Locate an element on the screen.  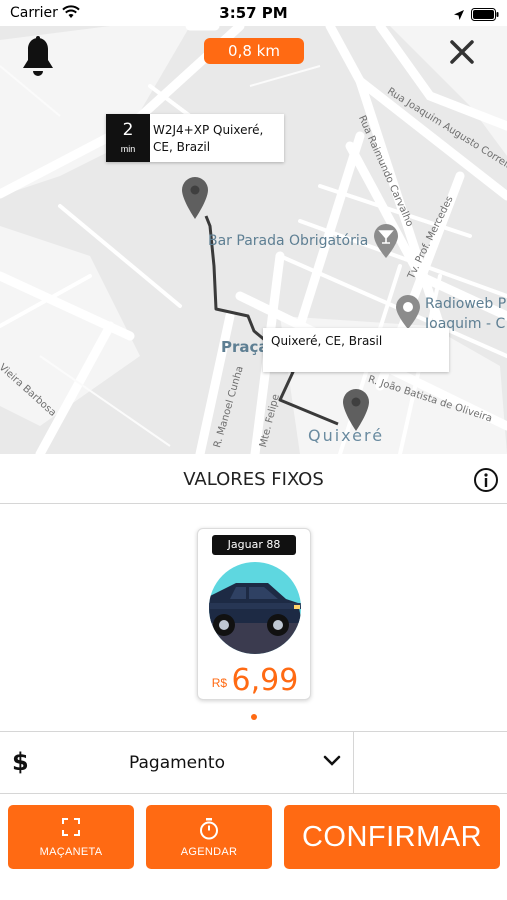
distance-badge: 0,8 km is located at coordinates (254, 51).